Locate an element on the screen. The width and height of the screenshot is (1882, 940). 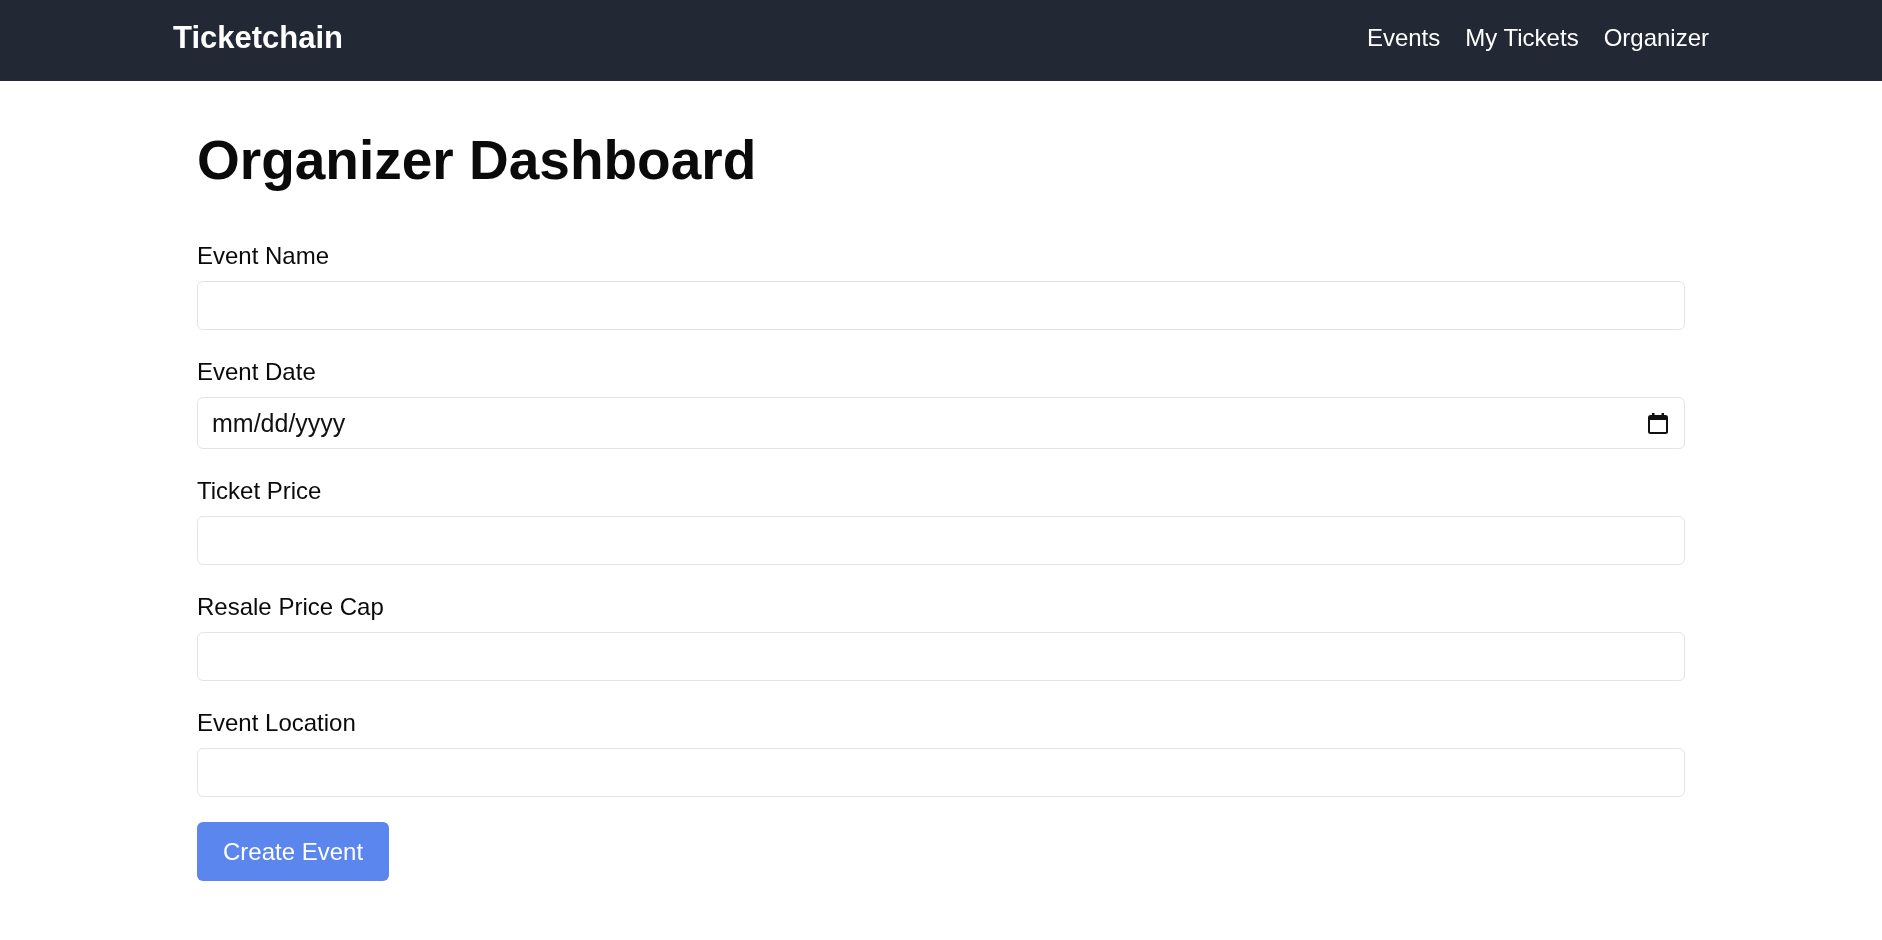
field-label: Event Location is located at coordinates (276, 723).